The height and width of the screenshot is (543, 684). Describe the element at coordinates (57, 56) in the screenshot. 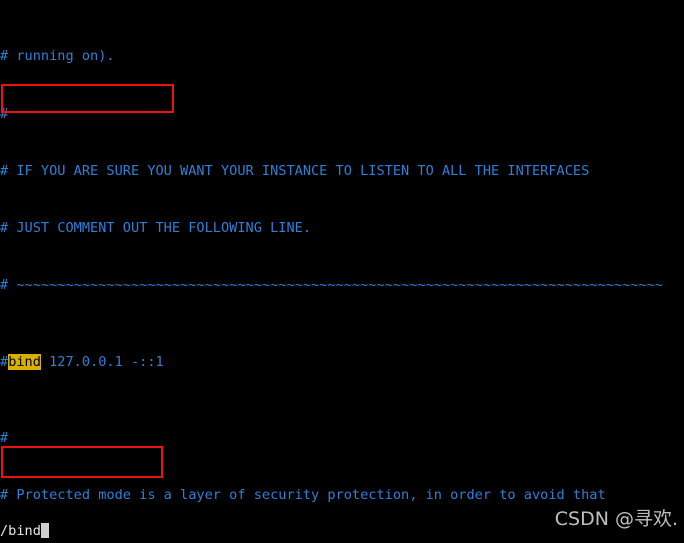

I see `line-text: # running on).` at that location.